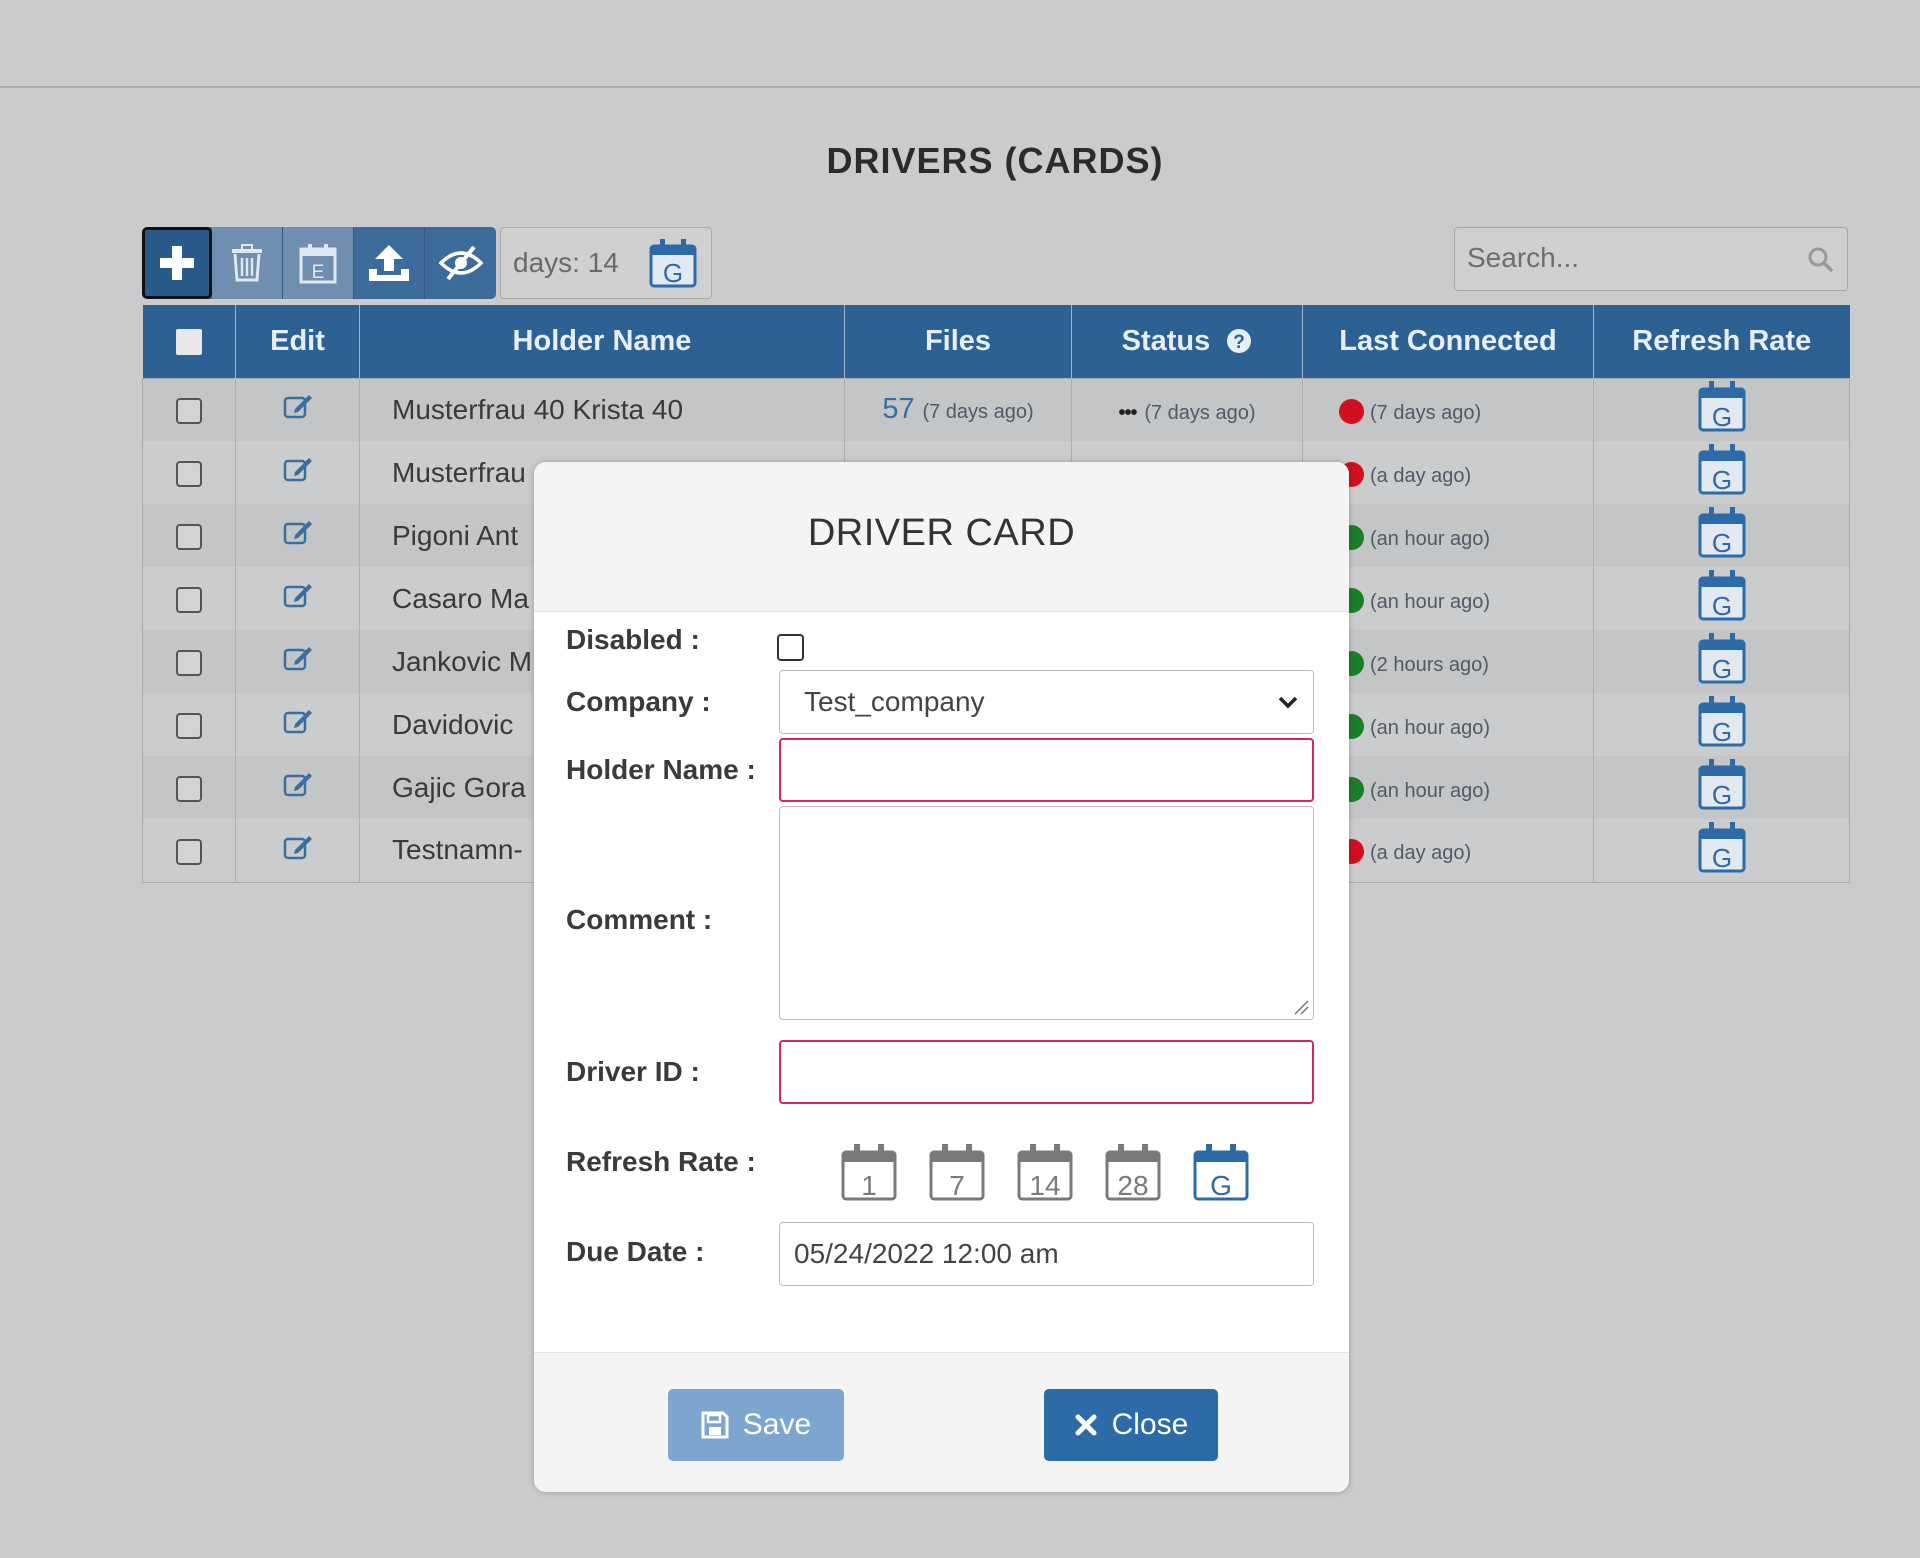 This screenshot has width=1920, height=1558. Describe the element at coordinates (1448, 341) in the screenshot. I see `header-last-connected: Last Connected` at that location.